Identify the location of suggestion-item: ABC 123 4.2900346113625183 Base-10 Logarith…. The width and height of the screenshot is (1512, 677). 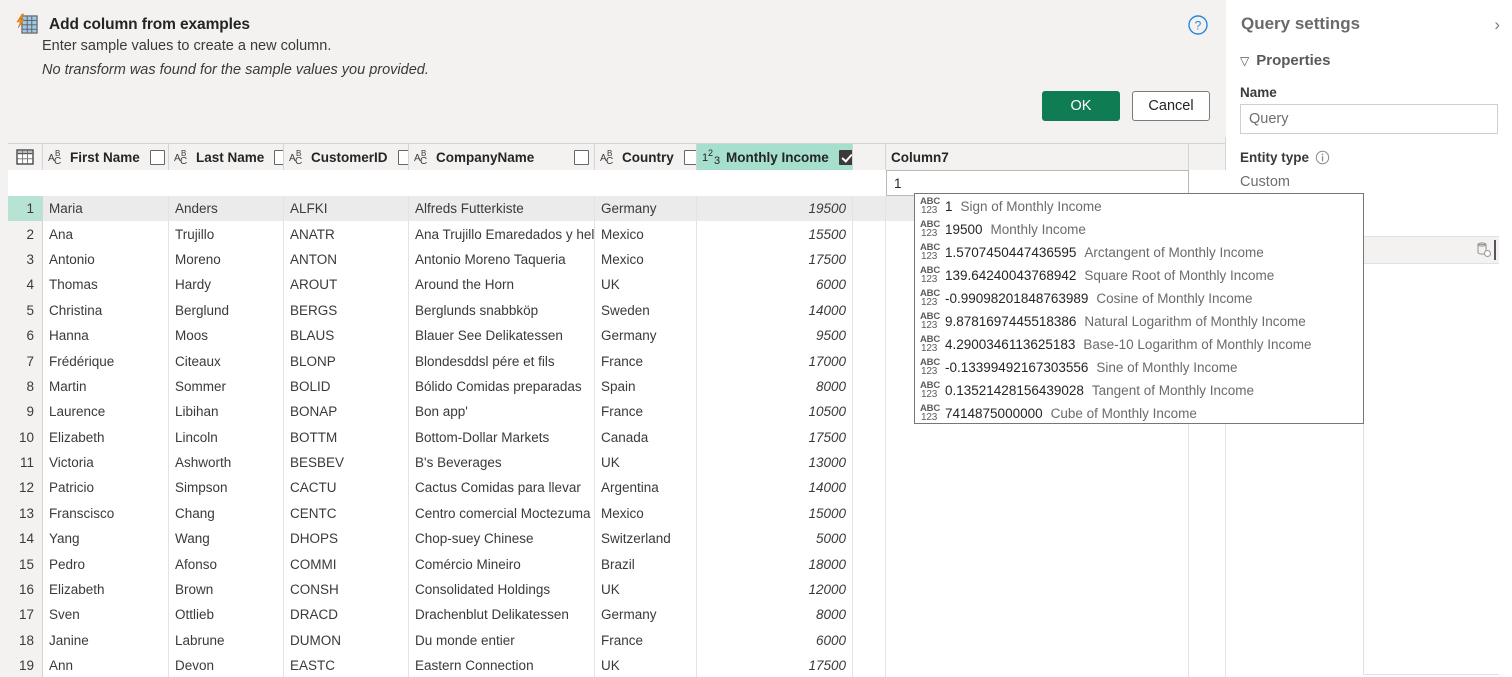
(1139, 344).